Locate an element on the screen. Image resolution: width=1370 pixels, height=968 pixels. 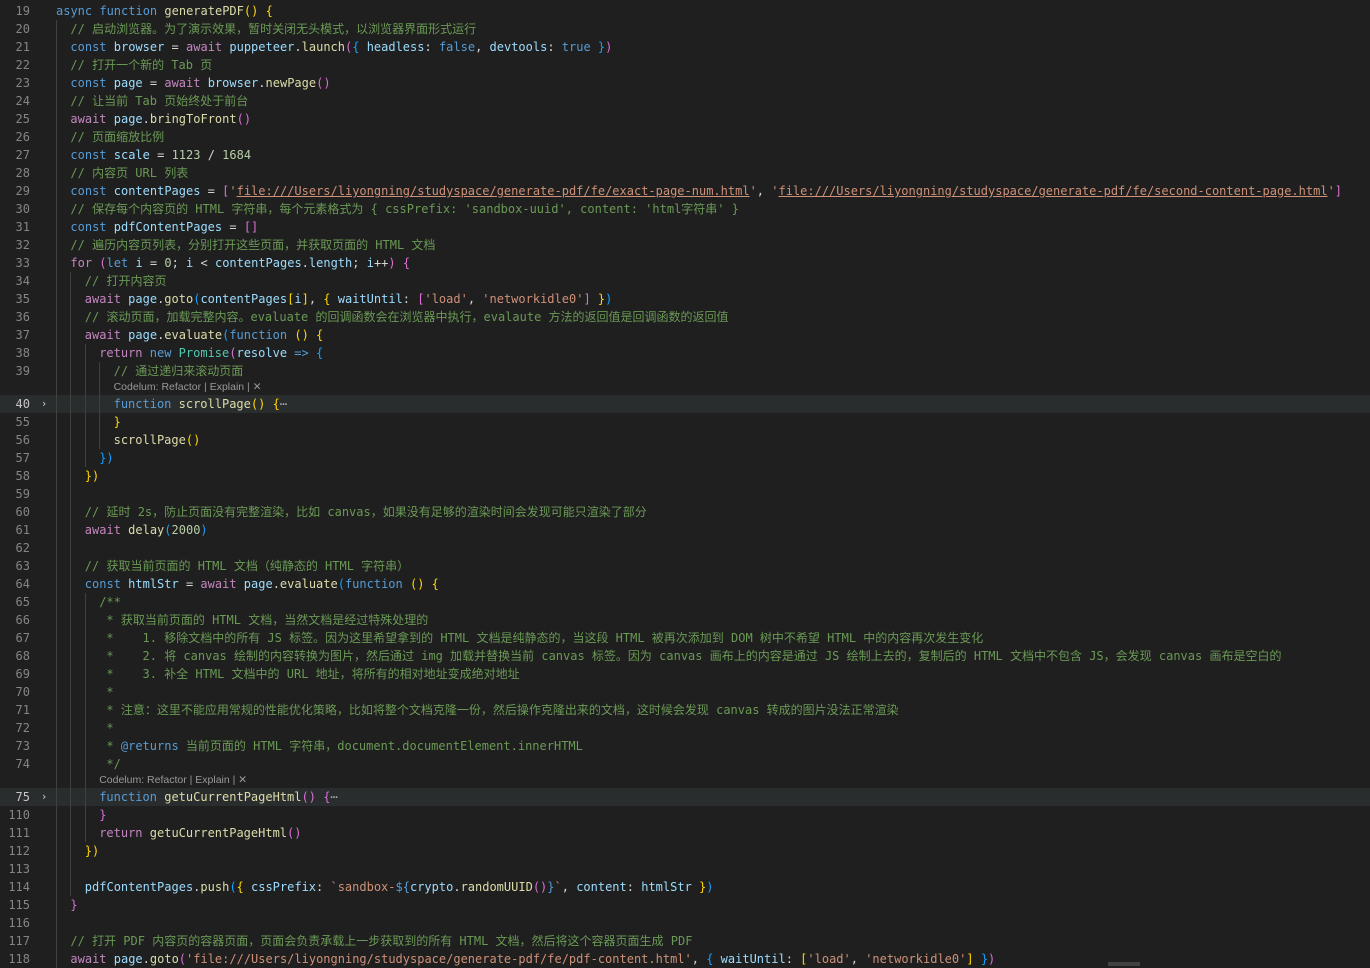
code-line: 62 is located at coordinates (685, 548).